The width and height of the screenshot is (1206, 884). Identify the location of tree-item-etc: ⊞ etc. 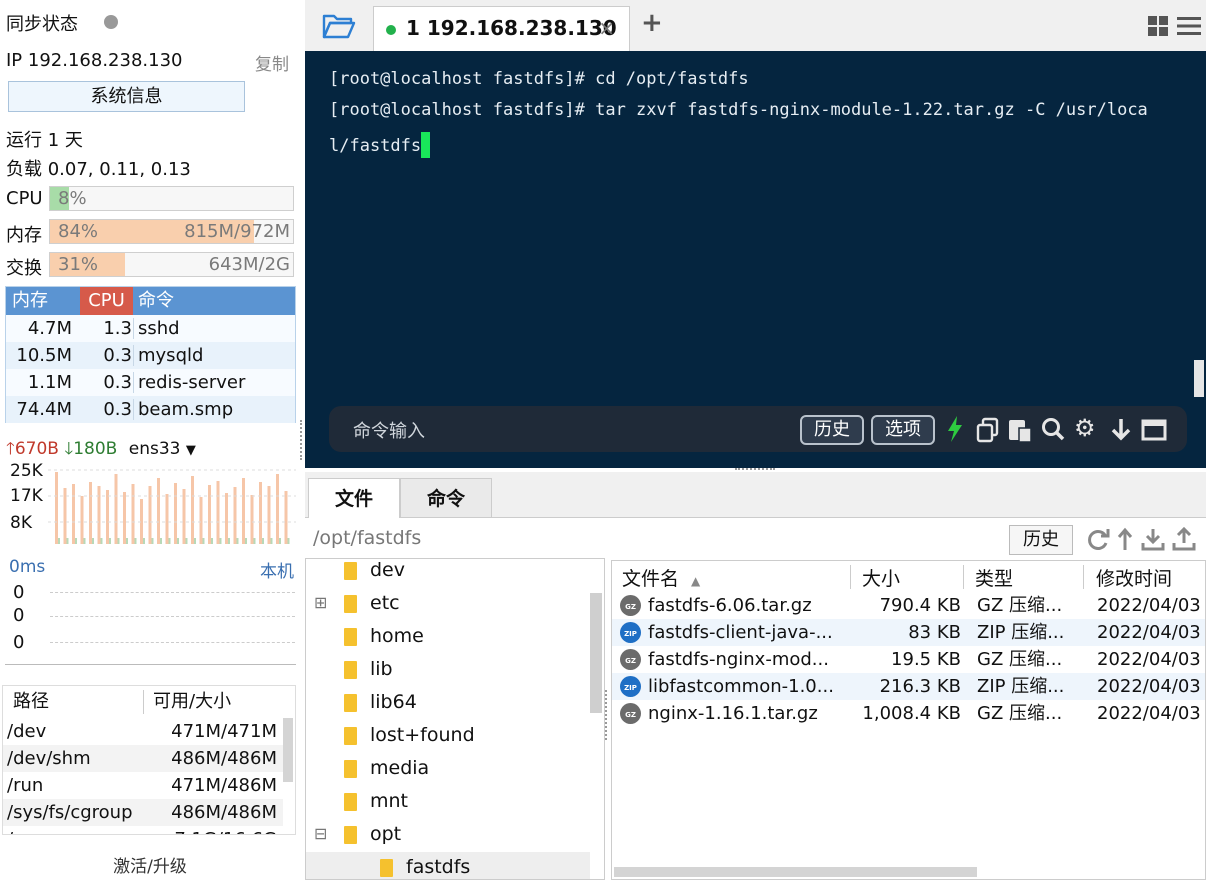
(448, 603).